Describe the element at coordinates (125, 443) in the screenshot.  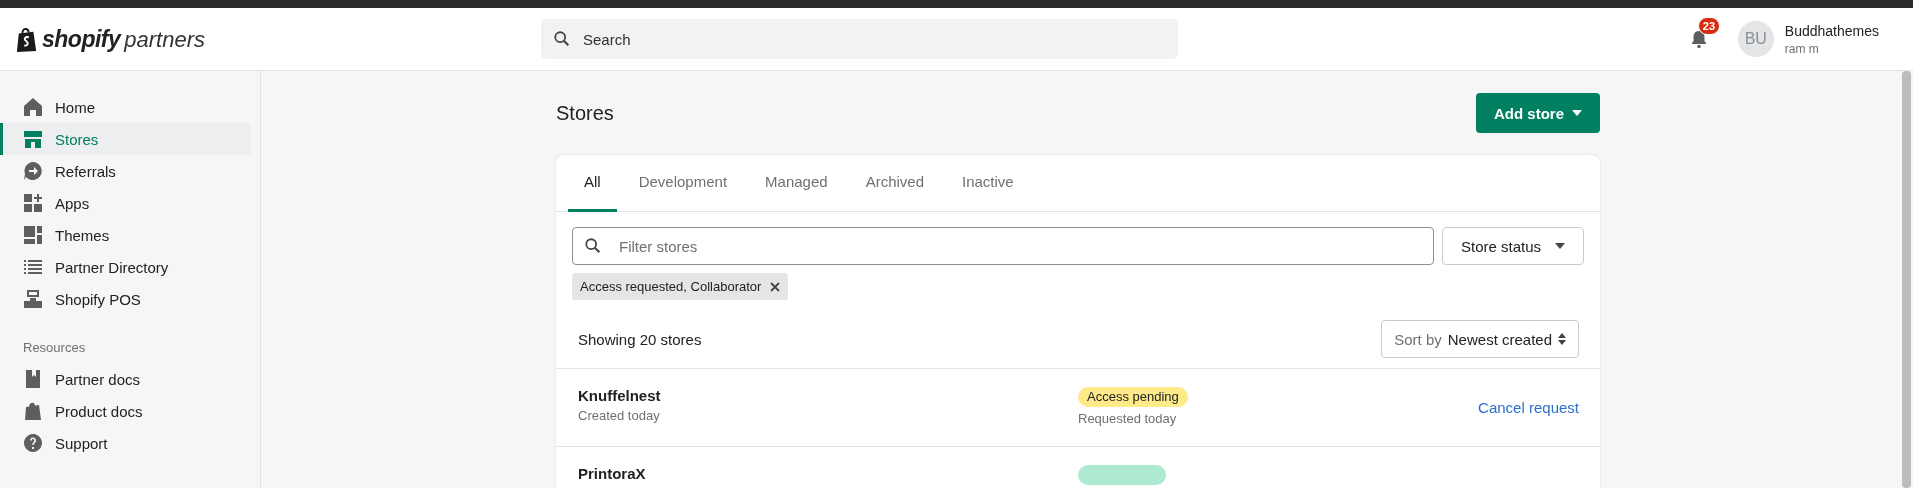
I see `sidebar-item: Support` at that location.